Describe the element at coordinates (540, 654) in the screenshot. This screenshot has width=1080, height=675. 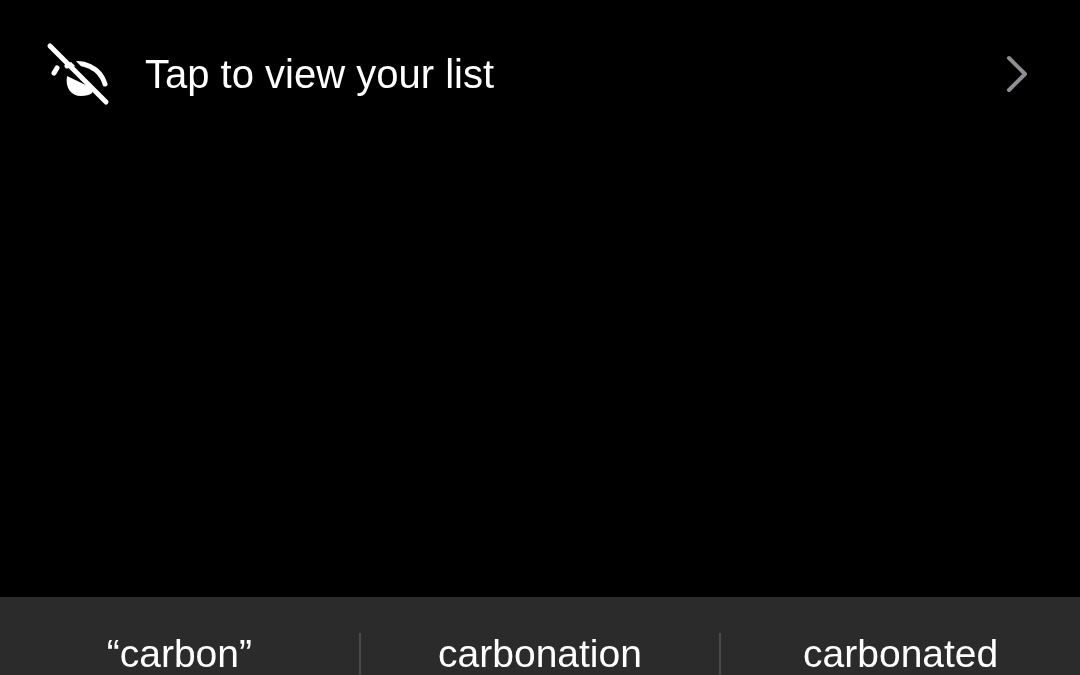
I see `suggestion-button: carbonation` at that location.